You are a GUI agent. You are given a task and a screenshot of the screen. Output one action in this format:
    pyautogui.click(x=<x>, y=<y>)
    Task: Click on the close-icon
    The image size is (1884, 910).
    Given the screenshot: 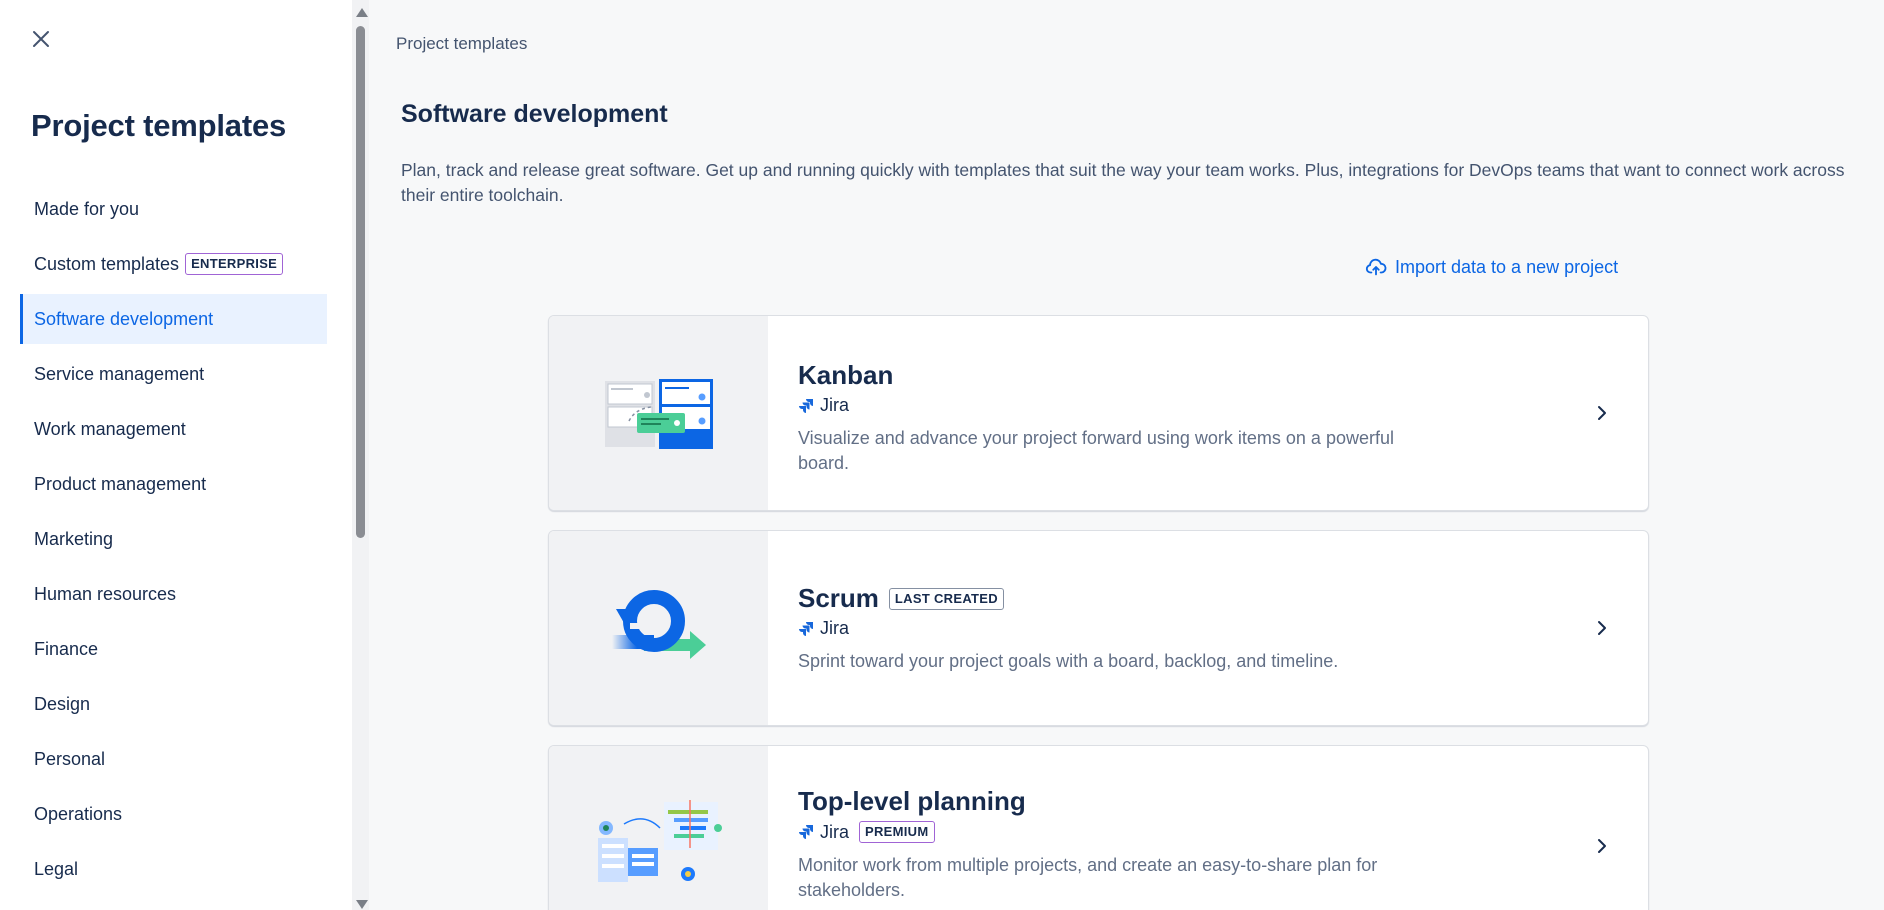 What is the action you would take?
    pyautogui.click(x=41, y=39)
    